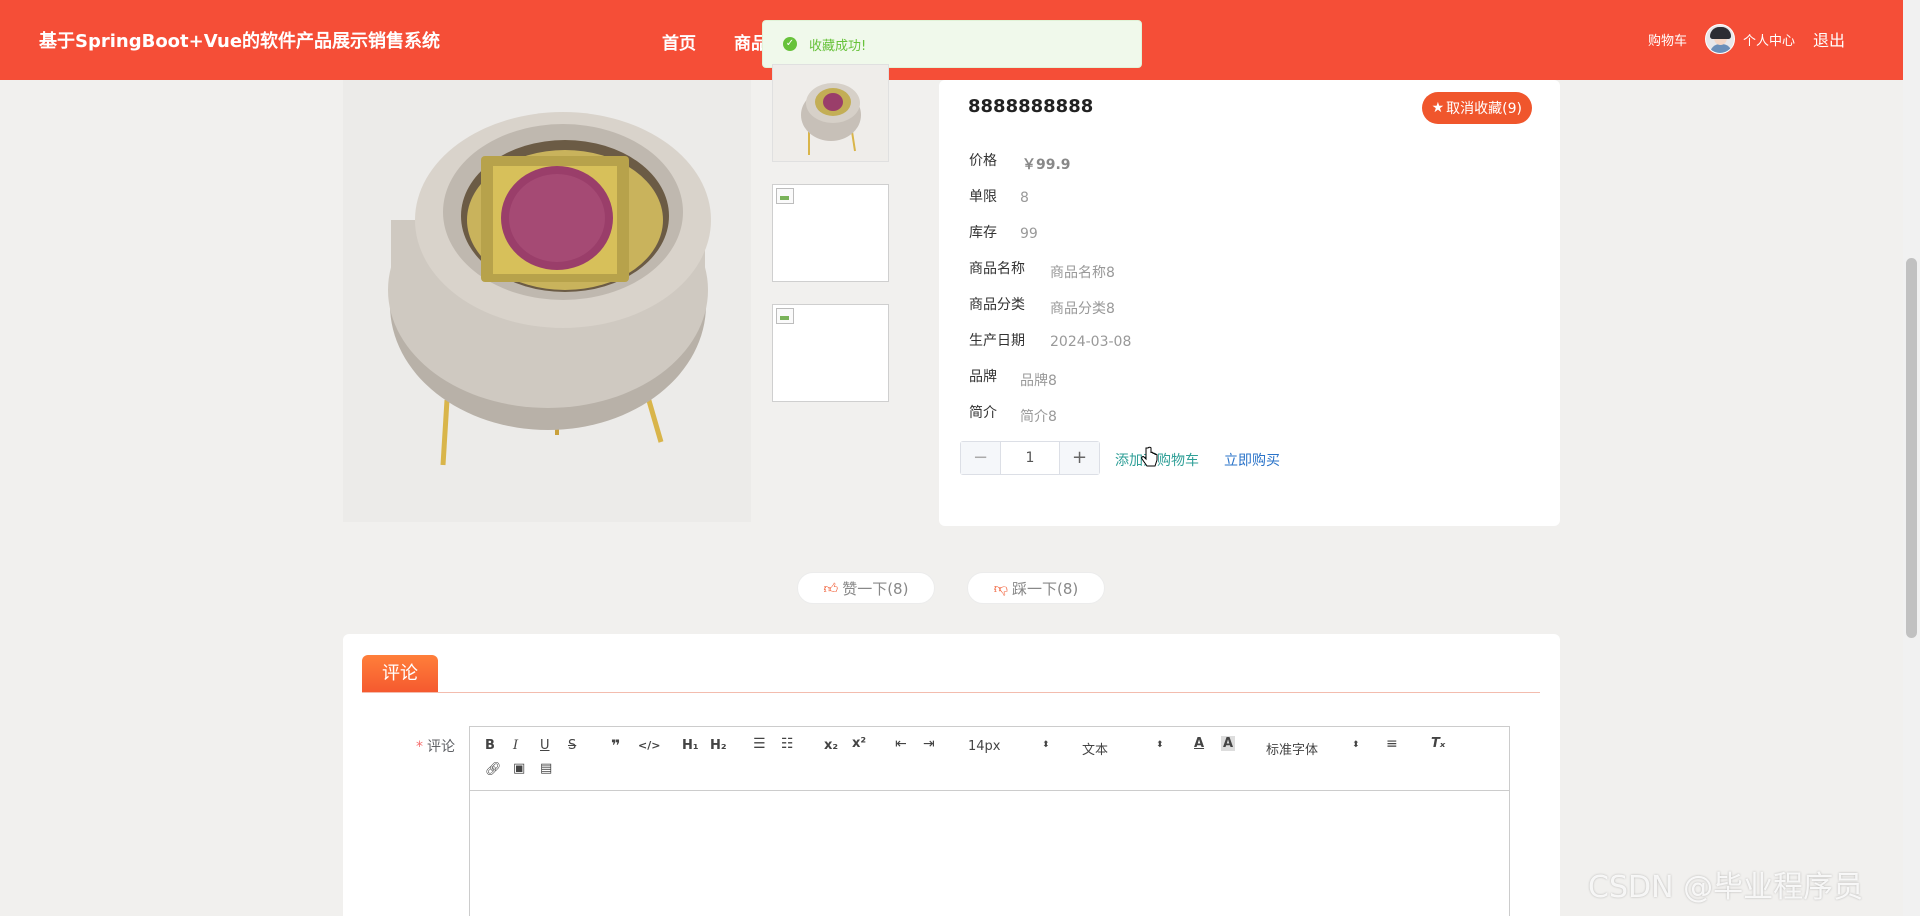 This screenshot has width=1920, height=916. I want to click on logout-link: 退出, so click(1829, 39).